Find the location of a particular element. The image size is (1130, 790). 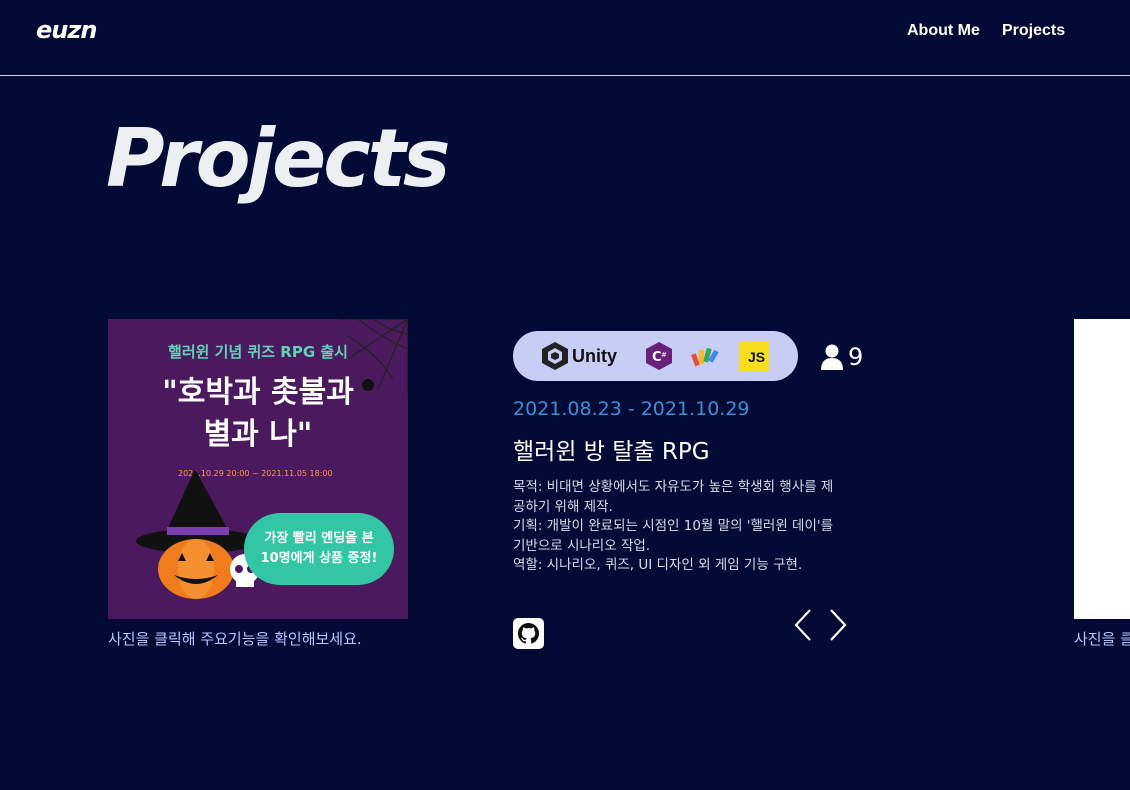

poster-title-line1: "호박과 촛불과 is located at coordinates (258, 392).